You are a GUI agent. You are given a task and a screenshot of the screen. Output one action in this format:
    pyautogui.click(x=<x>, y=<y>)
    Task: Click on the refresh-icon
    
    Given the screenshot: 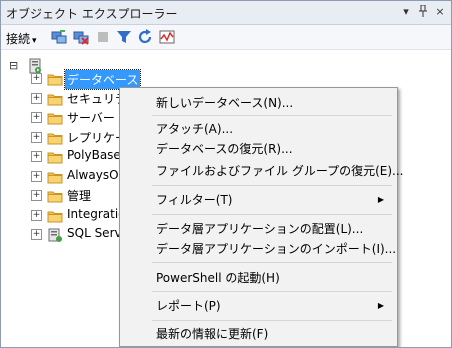 What is the action you would take?
    pyautogui.click(x=145, y=37)
    